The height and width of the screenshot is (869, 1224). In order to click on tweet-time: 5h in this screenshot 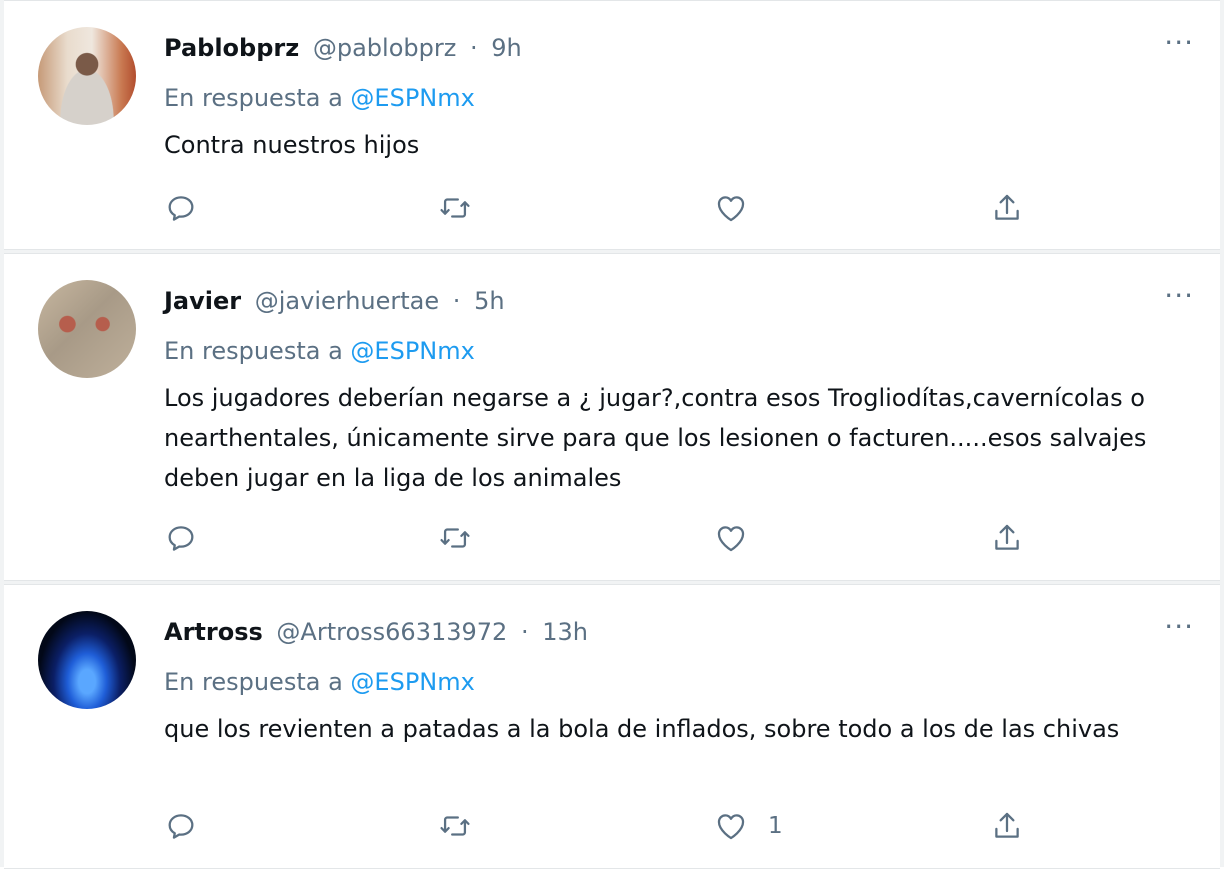, I will do `click(489, 301)`.